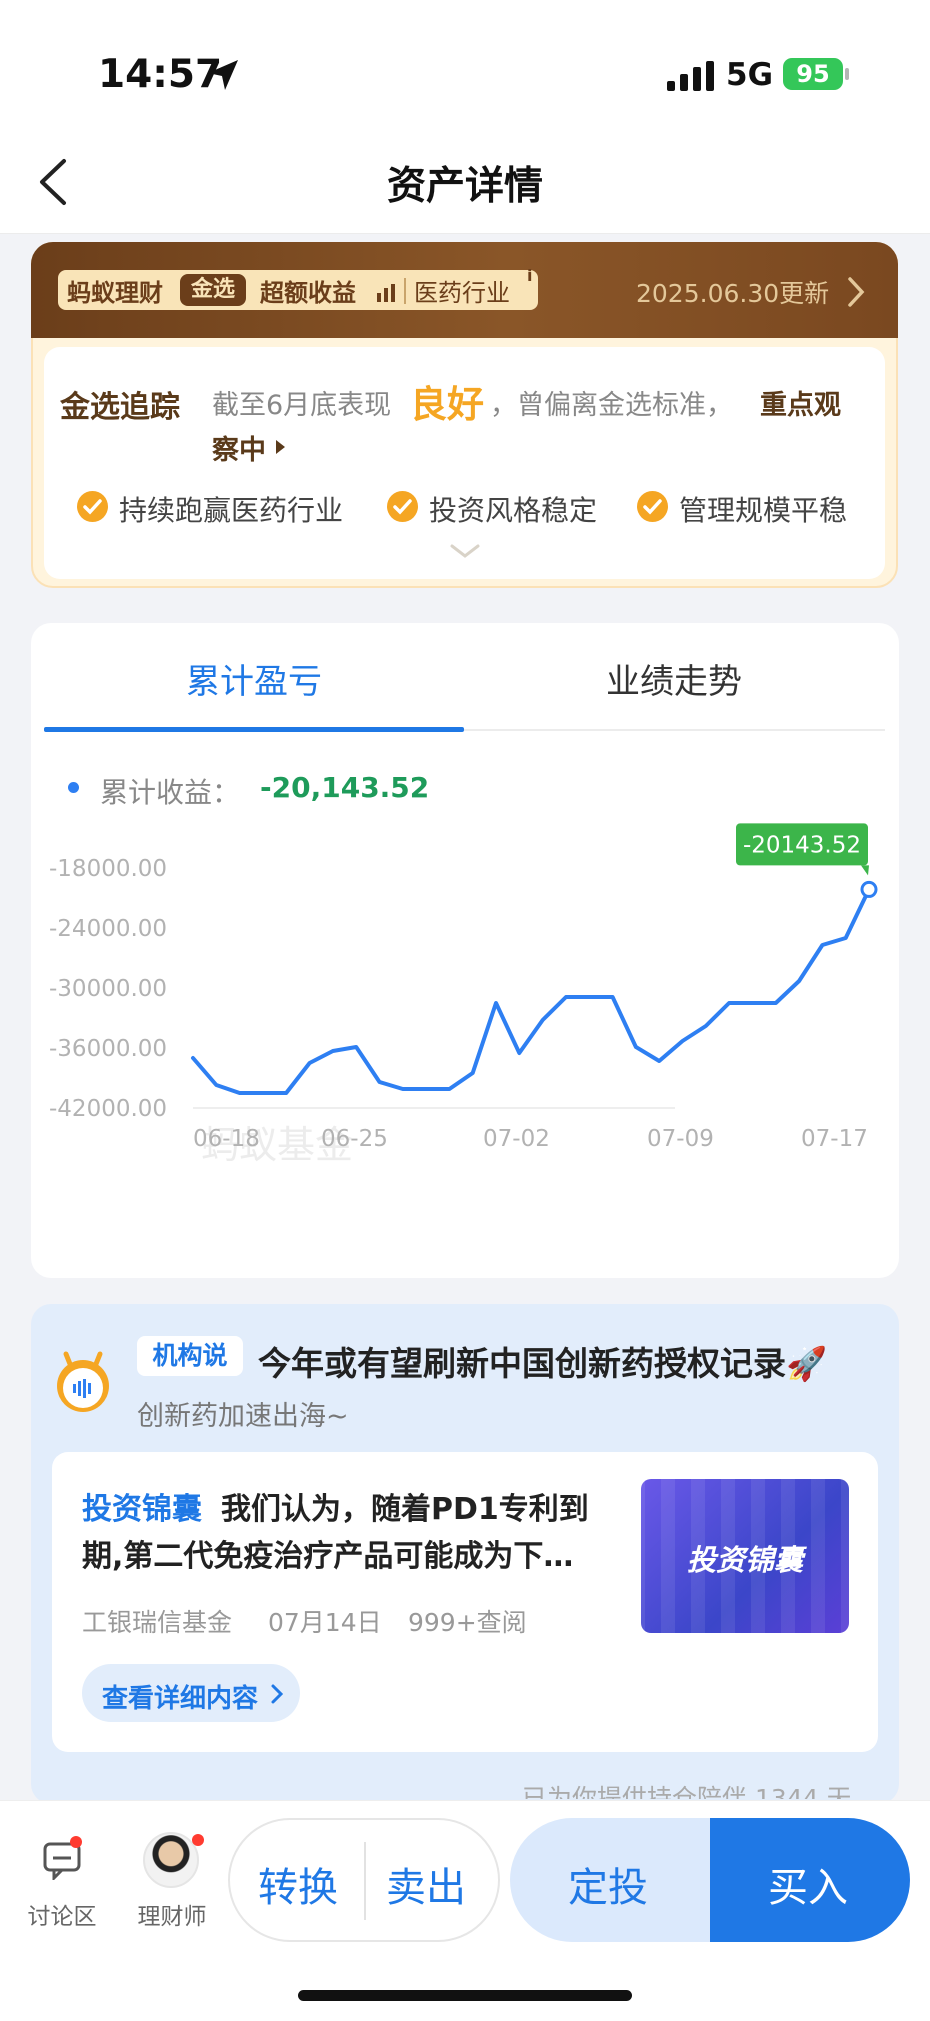  I want to click on signal-icon, so click(690, 76).